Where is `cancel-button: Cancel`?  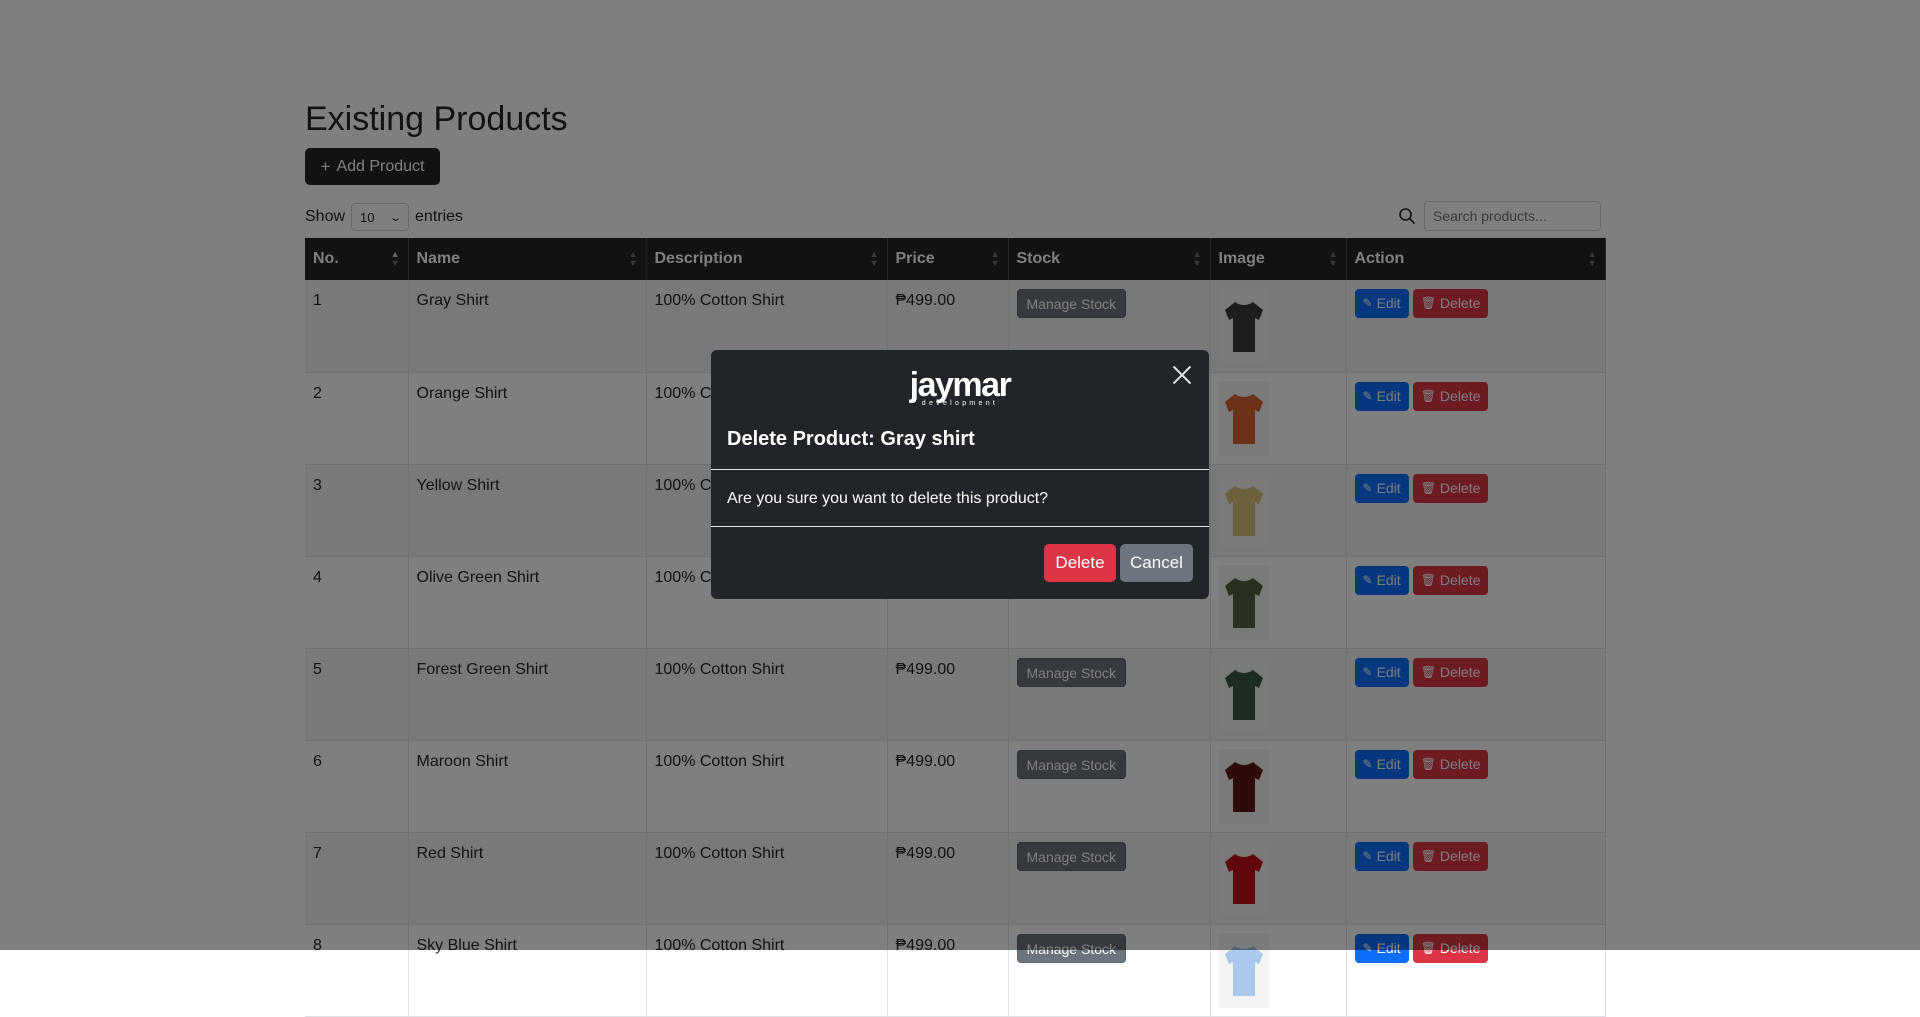
cancel-button: Cancel is located at coordinates (1156, 563).